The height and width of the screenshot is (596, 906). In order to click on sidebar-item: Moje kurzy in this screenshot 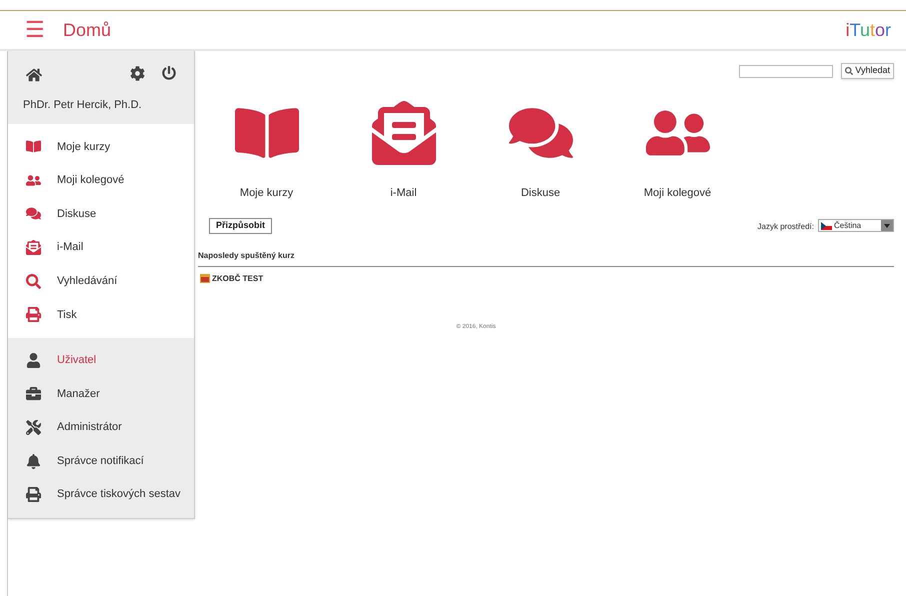, I will do `click(101, 147)`.